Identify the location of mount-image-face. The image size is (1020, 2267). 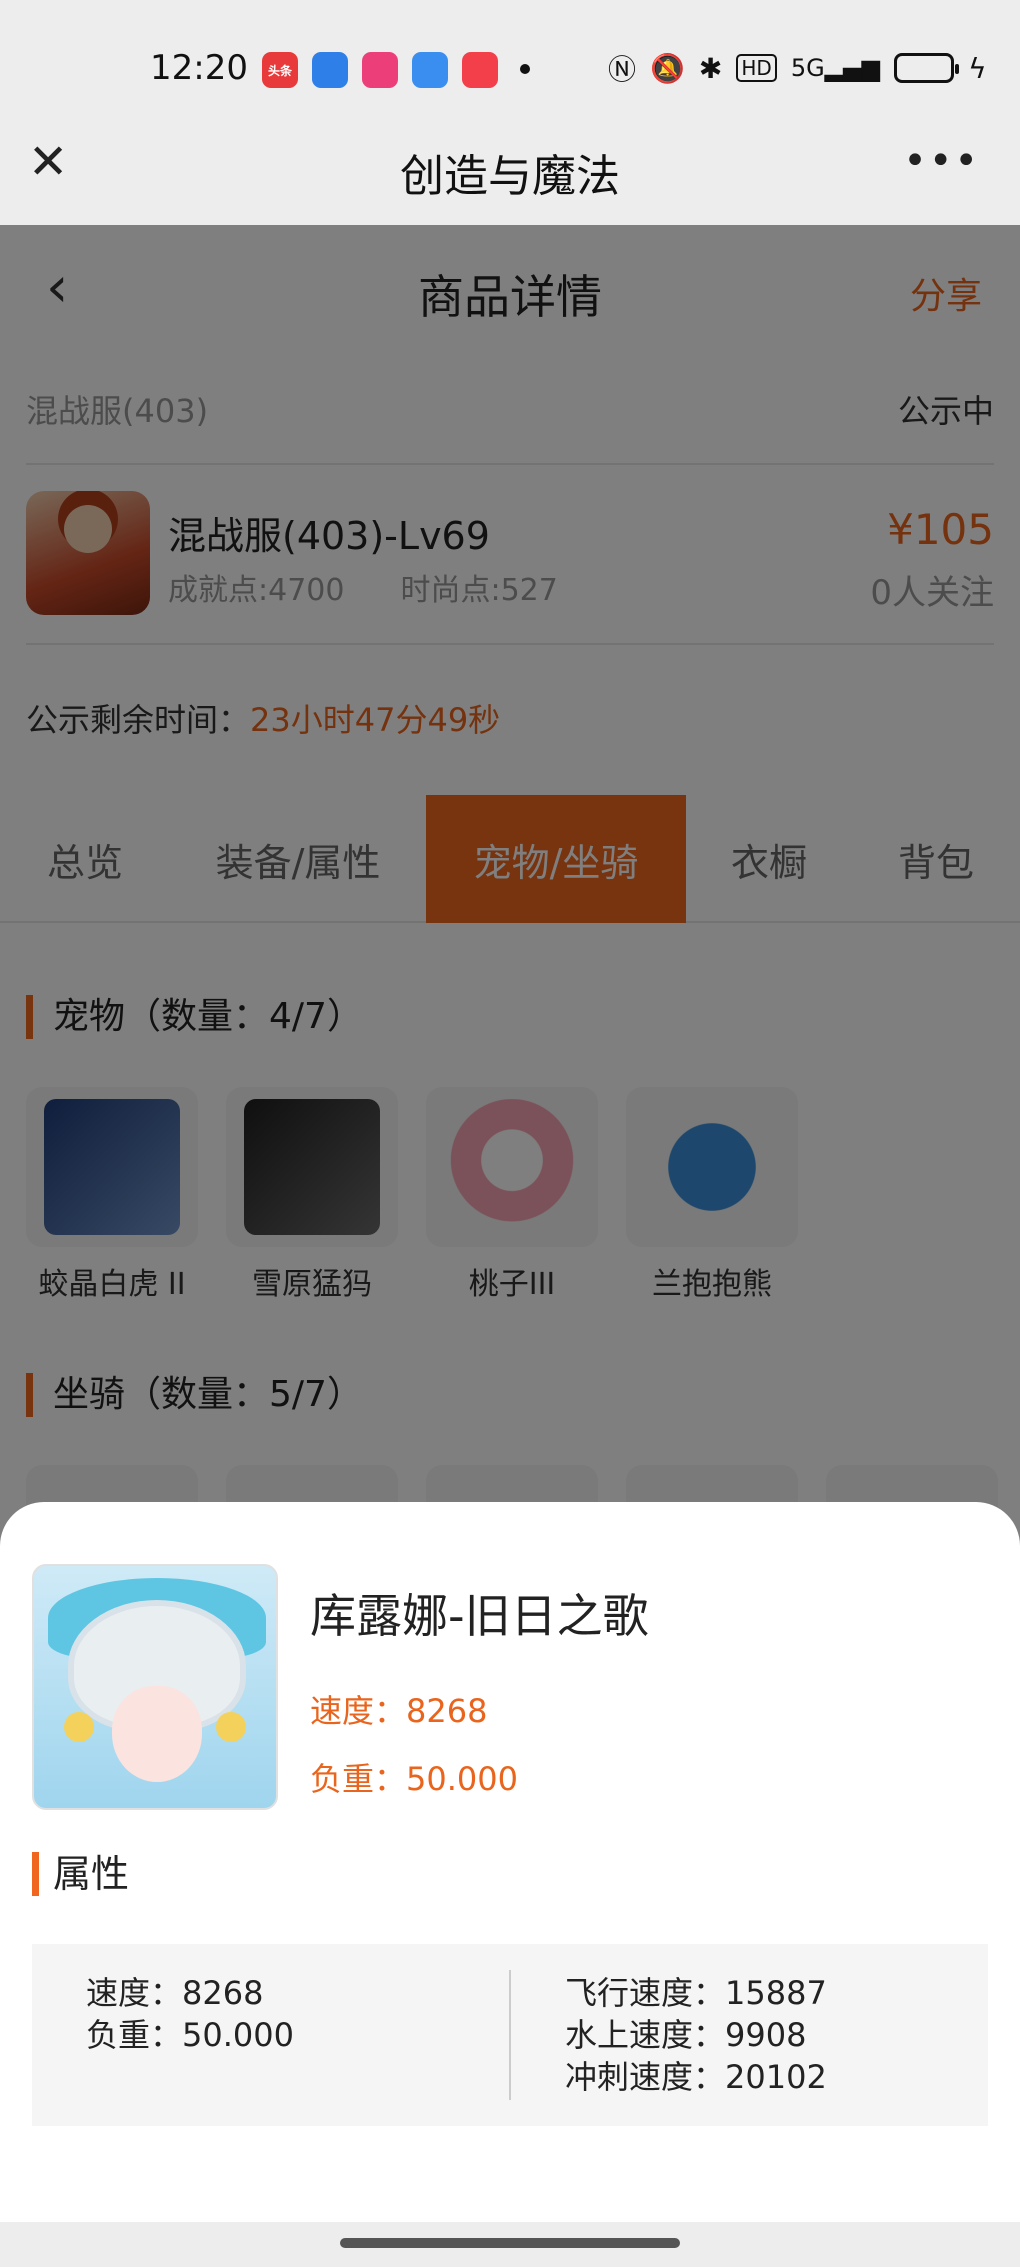
(157, 1734).